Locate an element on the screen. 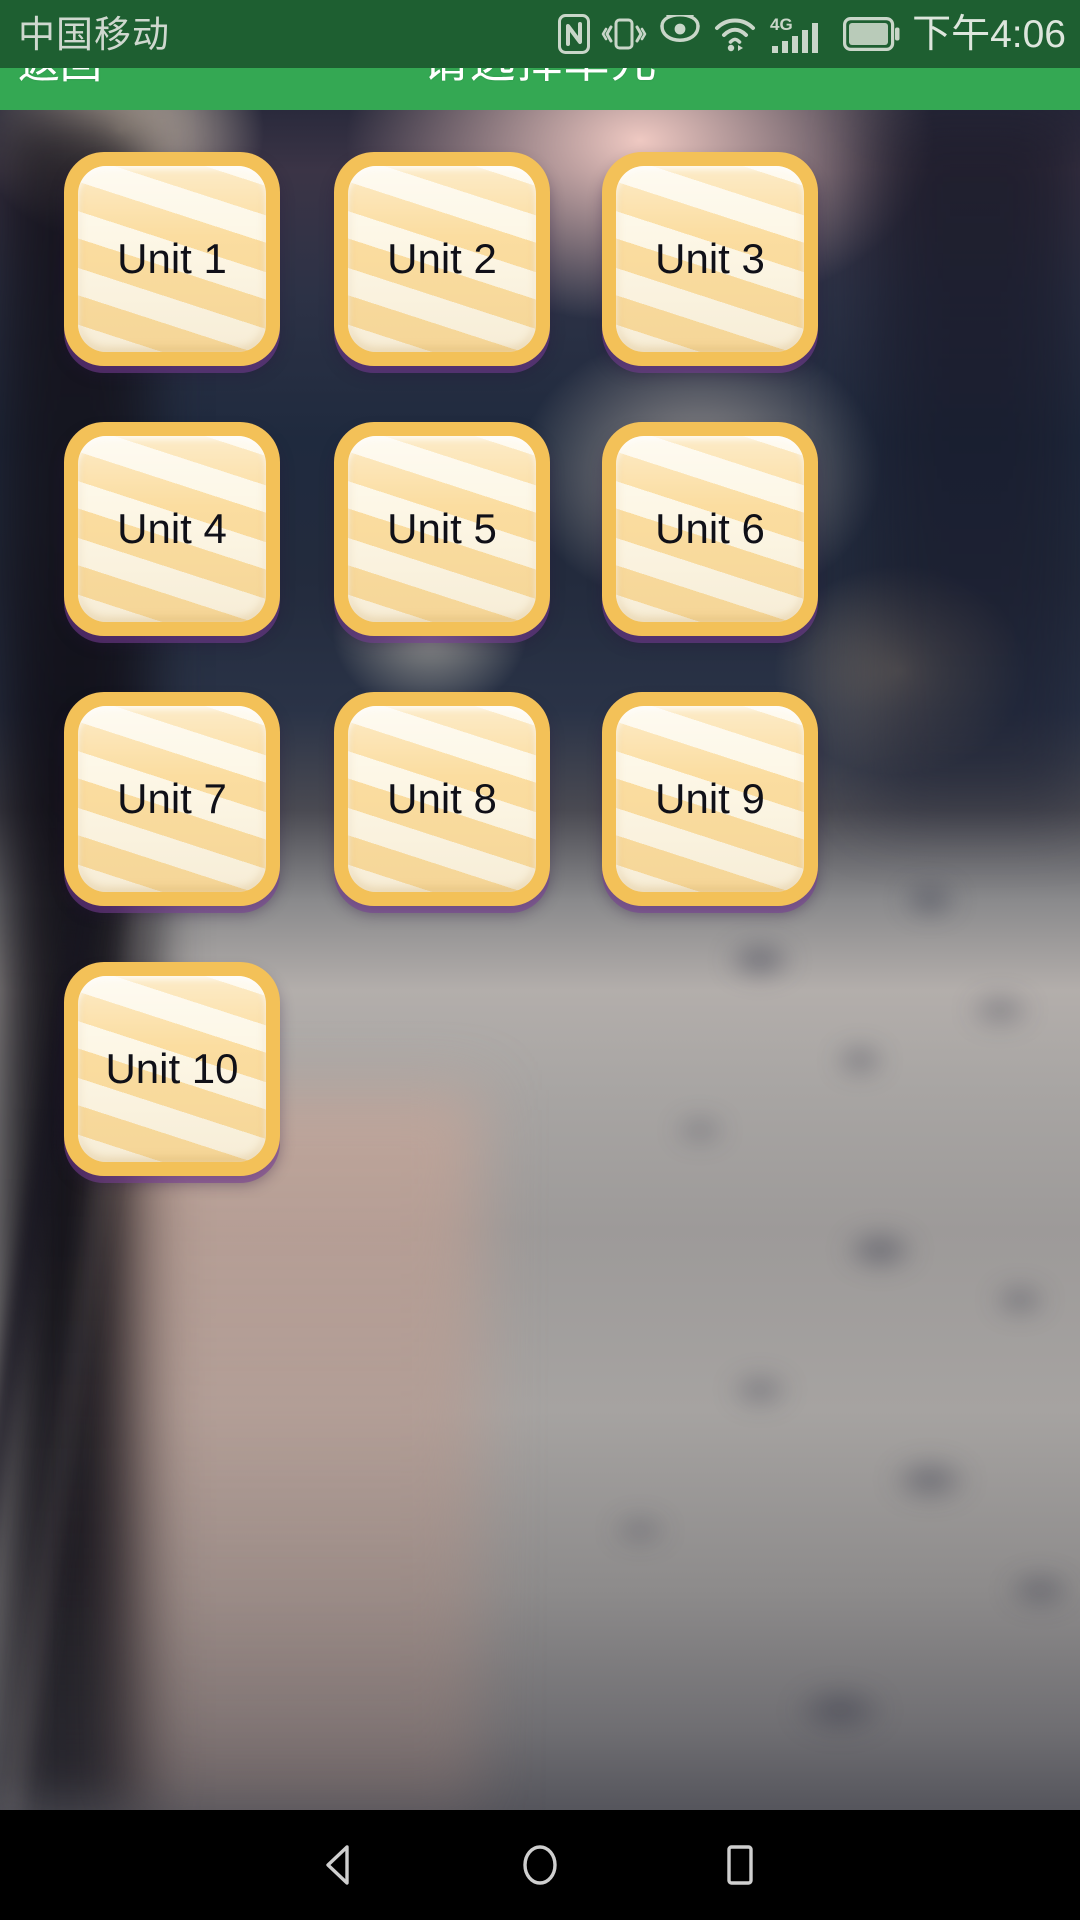 Image resolution: width=1080 pixels, height=1920 pixels. navigation-bar is located at coordinates (540, 1865).